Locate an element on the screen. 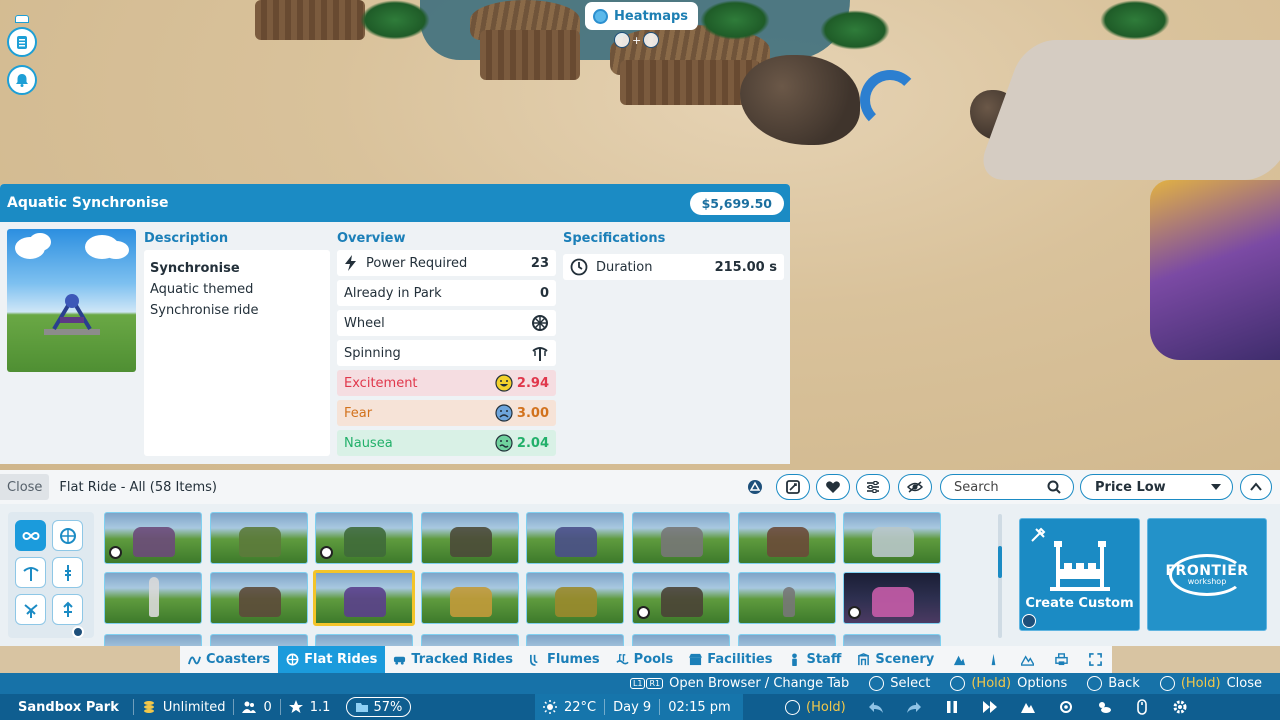 The width and height of the screenshot is (1280, 720). guests-status: 0 is located at coordinates (256, 707).